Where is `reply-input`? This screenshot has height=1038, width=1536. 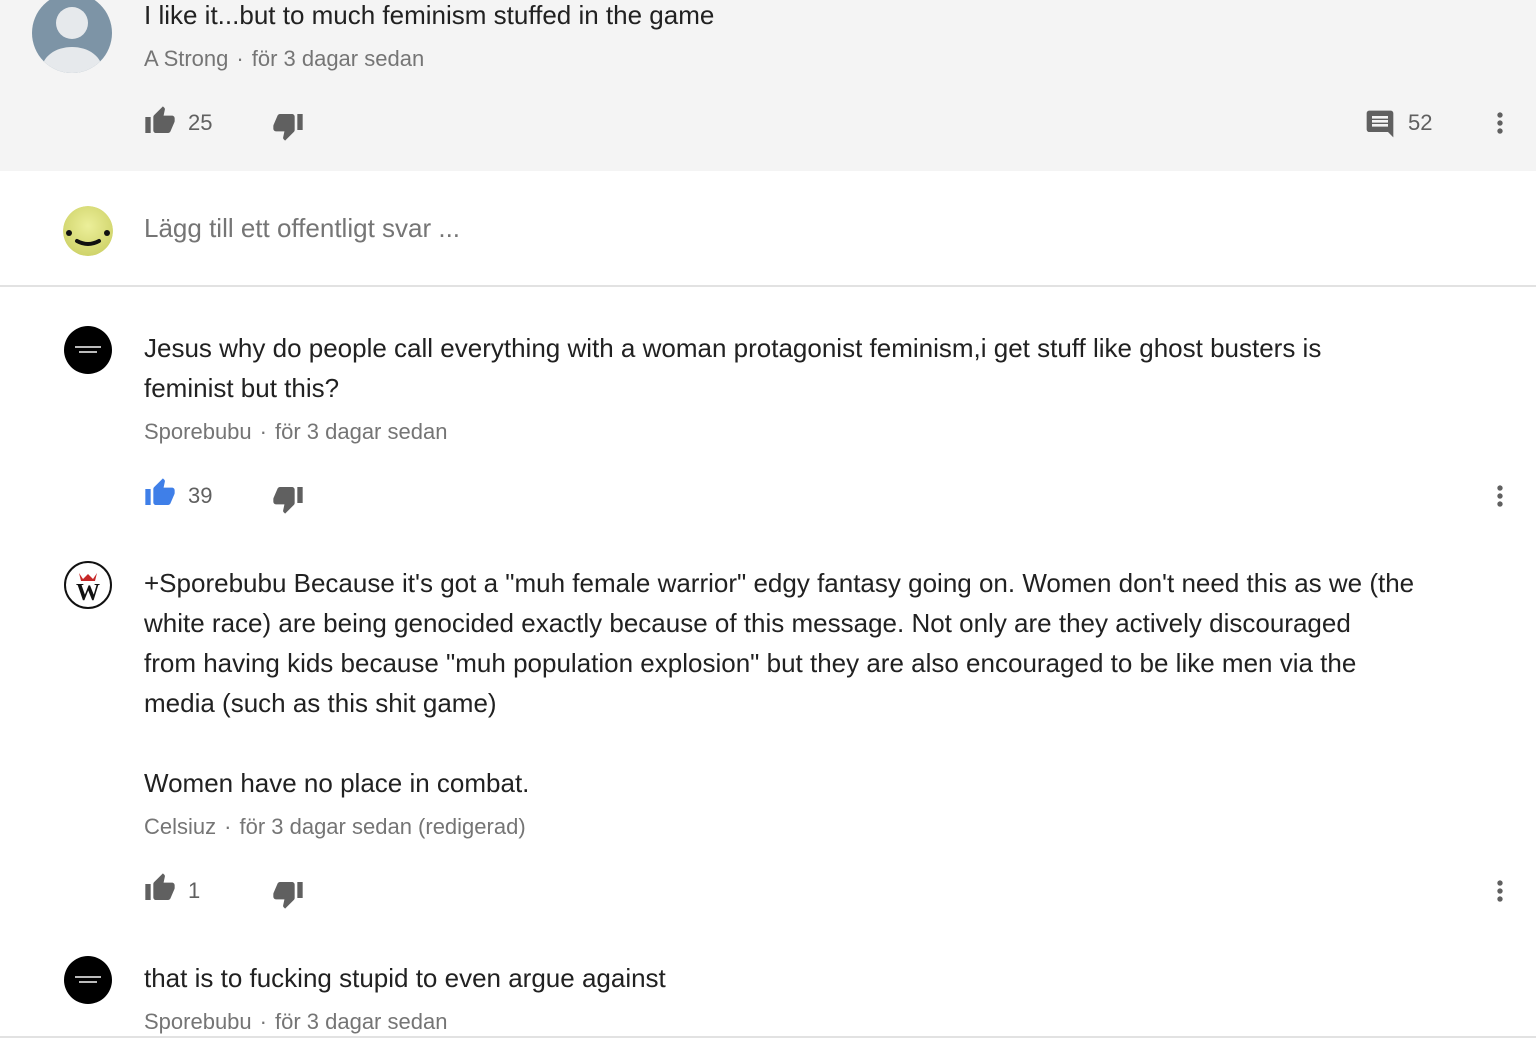 reply-input is located at coordinates (494, 228).